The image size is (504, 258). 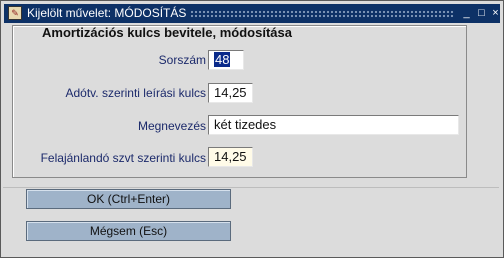 I want to click on app-icon: ✎, so click(x=15, y=13).